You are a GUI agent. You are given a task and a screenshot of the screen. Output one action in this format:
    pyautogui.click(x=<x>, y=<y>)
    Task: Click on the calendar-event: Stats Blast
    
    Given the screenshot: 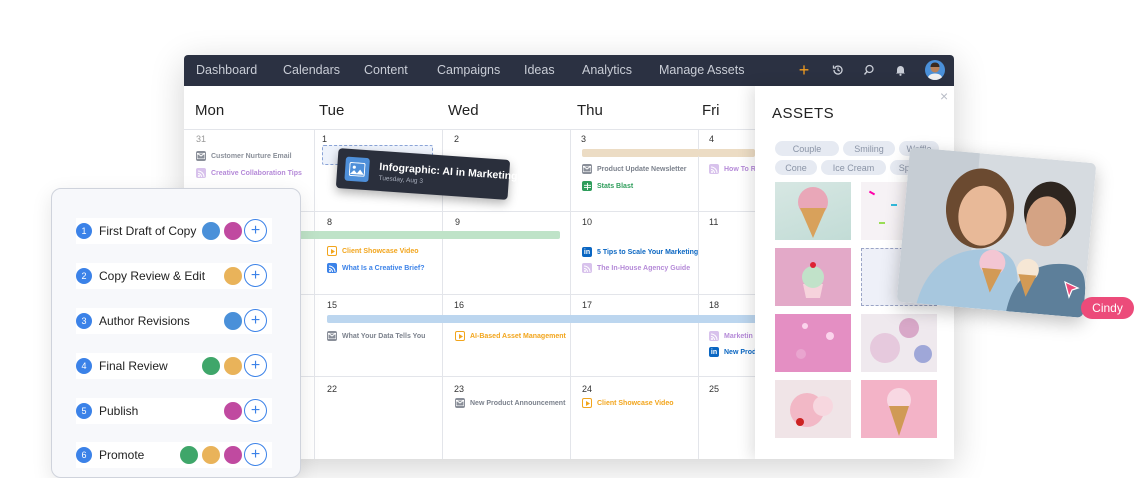 What is the action you would take?
    pyautogui.click(x=607, y=186)
    